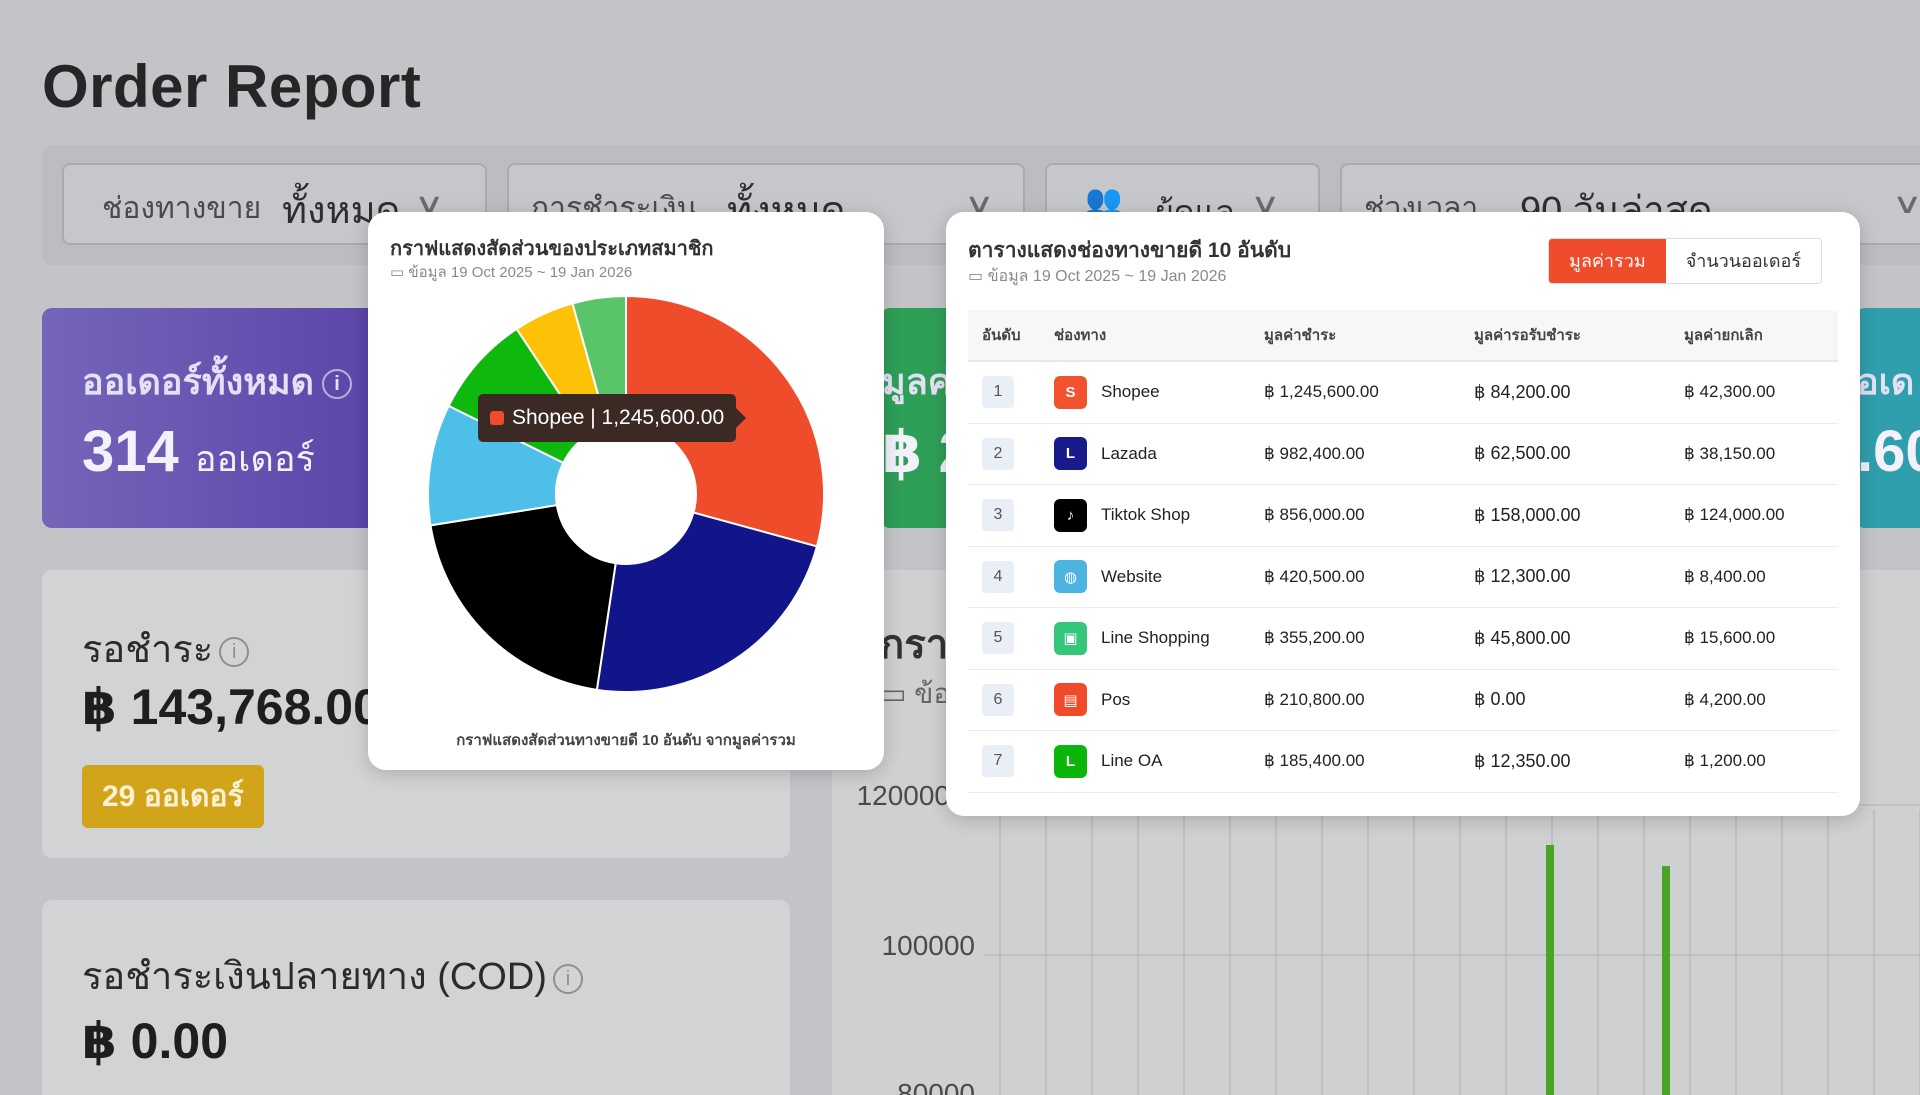 The image size is (1920, 1095). Describe the element at coordinates (998, 392) in the screenshot. I see `rank-badge: 1` at that location.